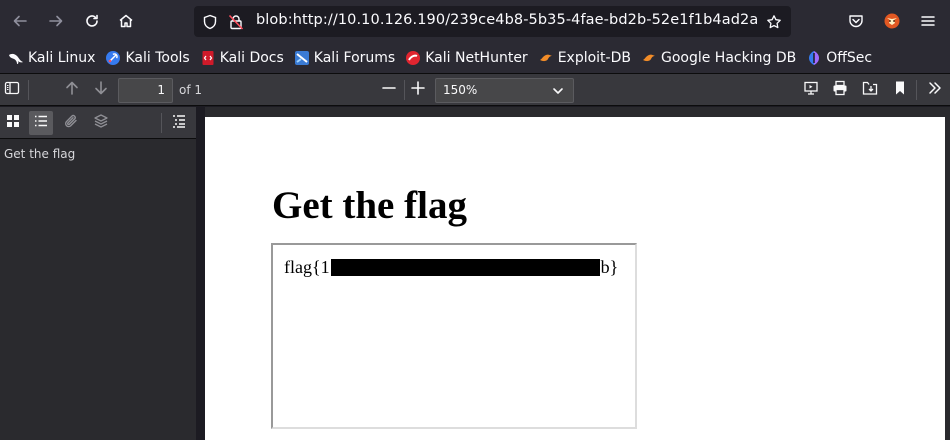  Describe the element at coordinates (236, 22) in the screenshot. I see `insecure-lock-icon` at that location.